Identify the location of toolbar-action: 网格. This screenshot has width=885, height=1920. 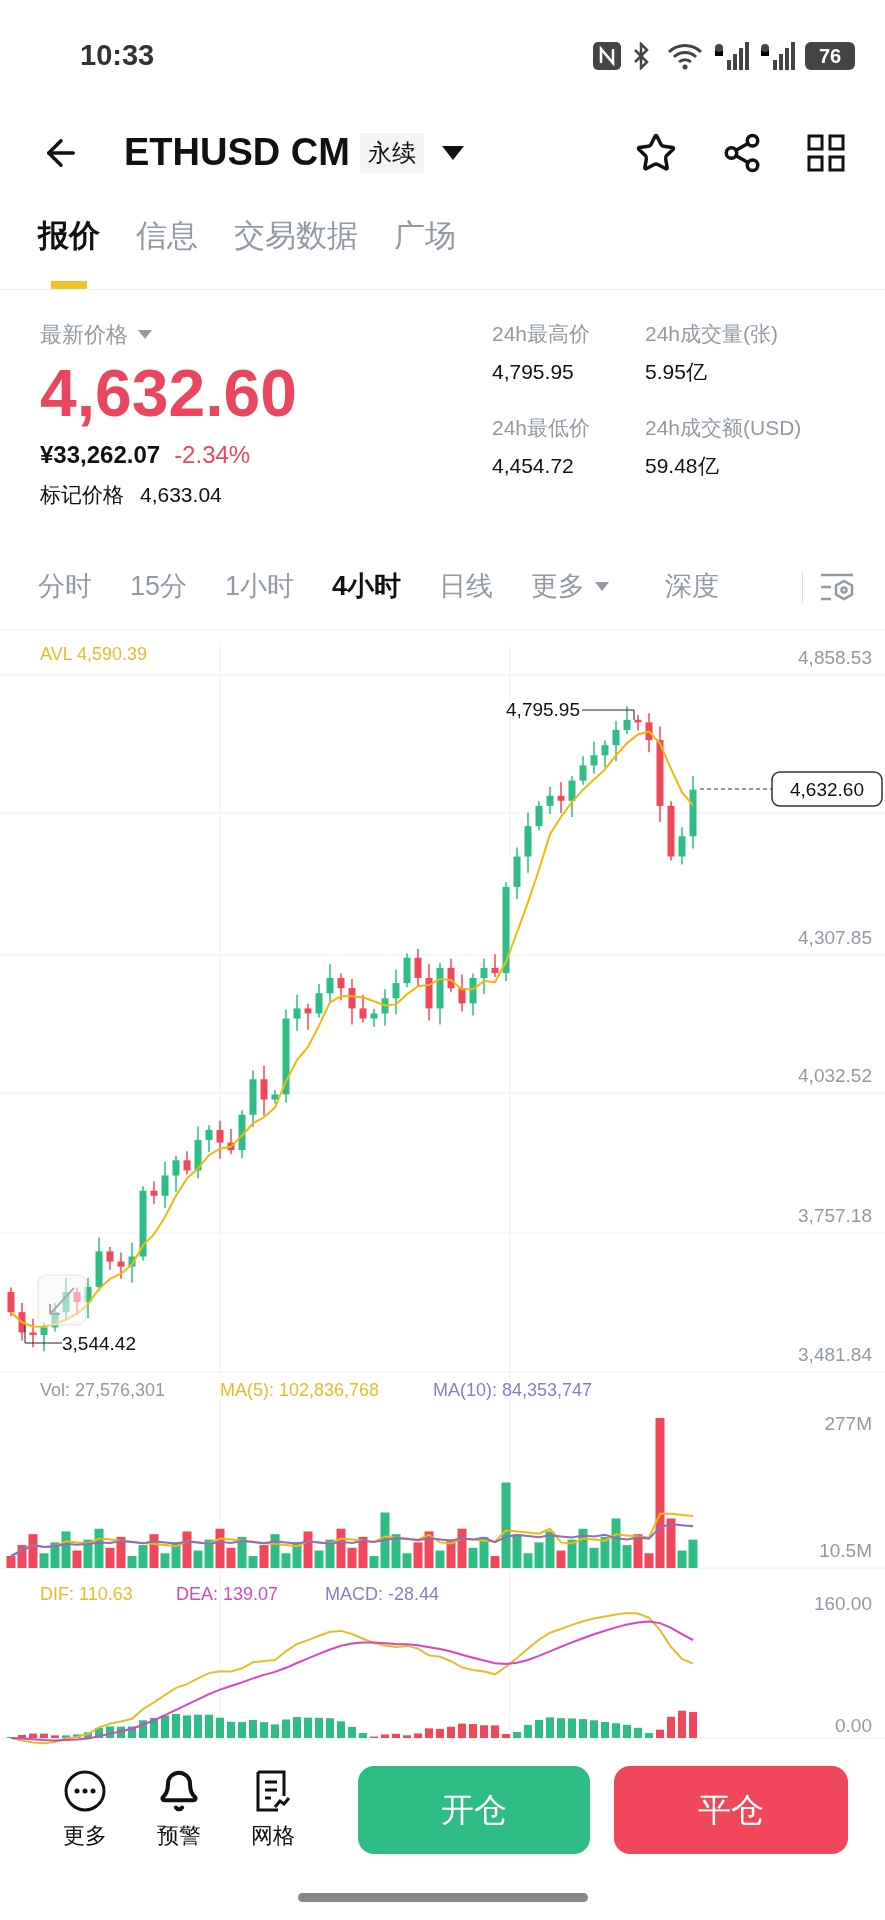
(273, 1810).